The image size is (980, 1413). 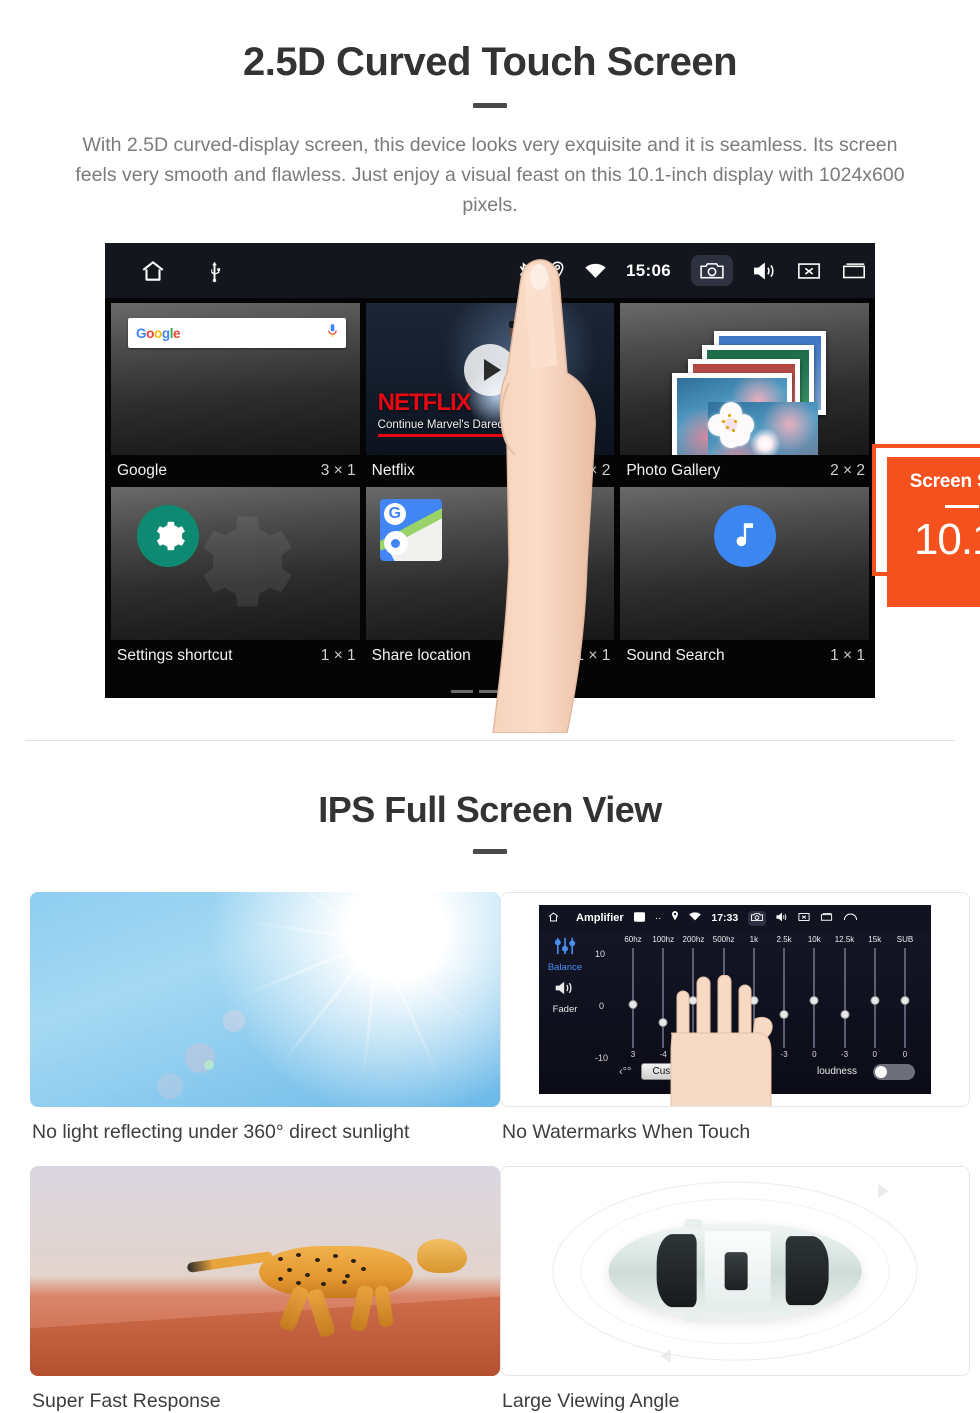 What do you see at coordinates (633, 939) in the screenshot?
I see `band-label: 60hz` at bounding box center [633, 939].